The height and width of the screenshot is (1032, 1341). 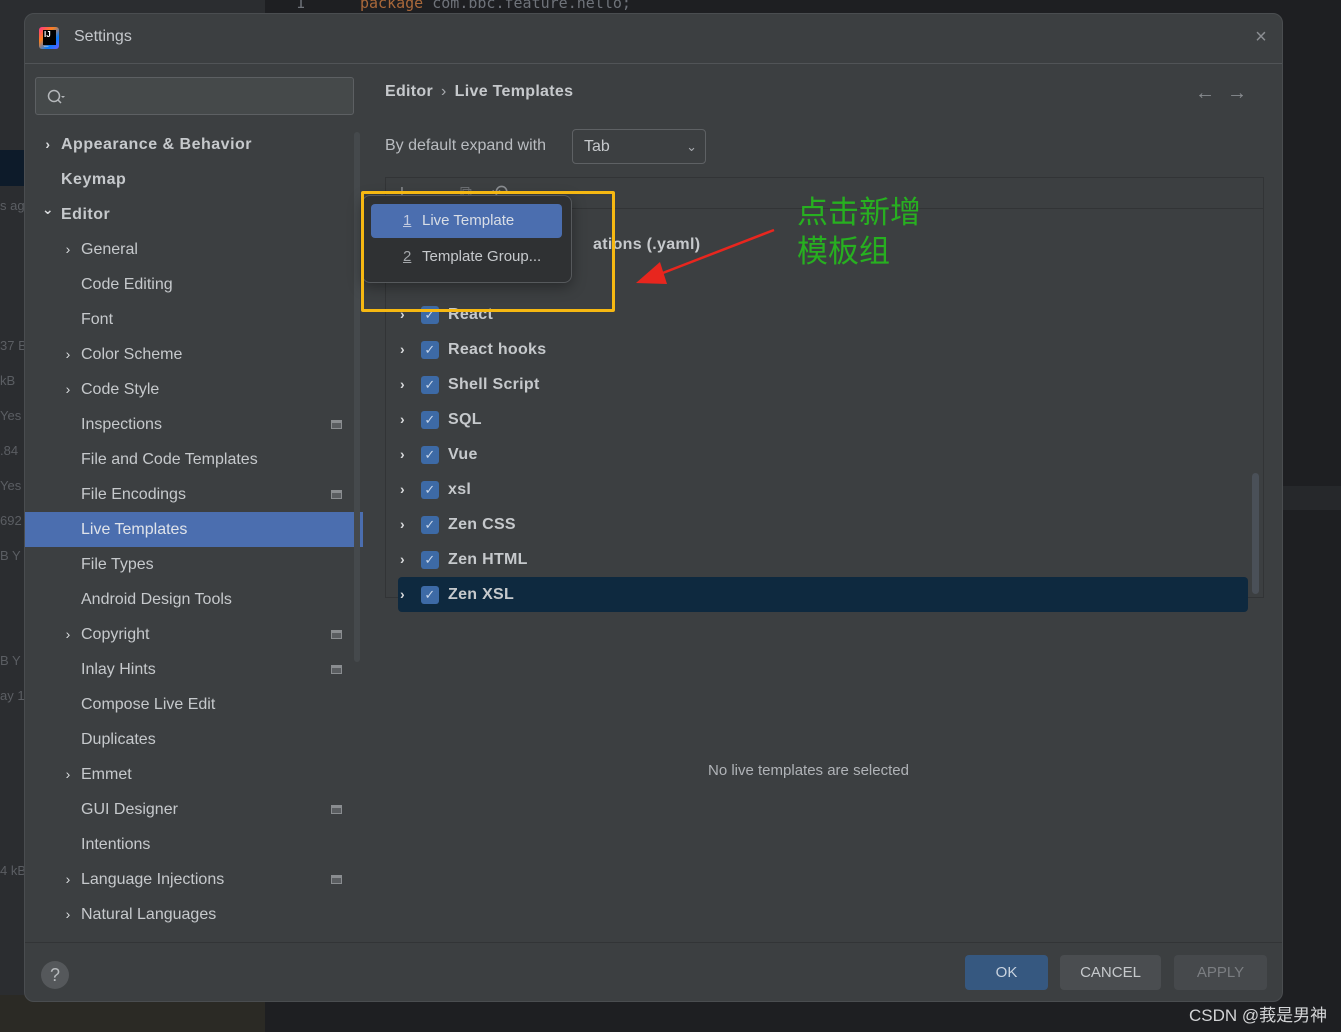 What do you see at coordinates (109, 249) in the screenshot?
I see `sidebar-item-label: General` at bounding box center [109, 249].